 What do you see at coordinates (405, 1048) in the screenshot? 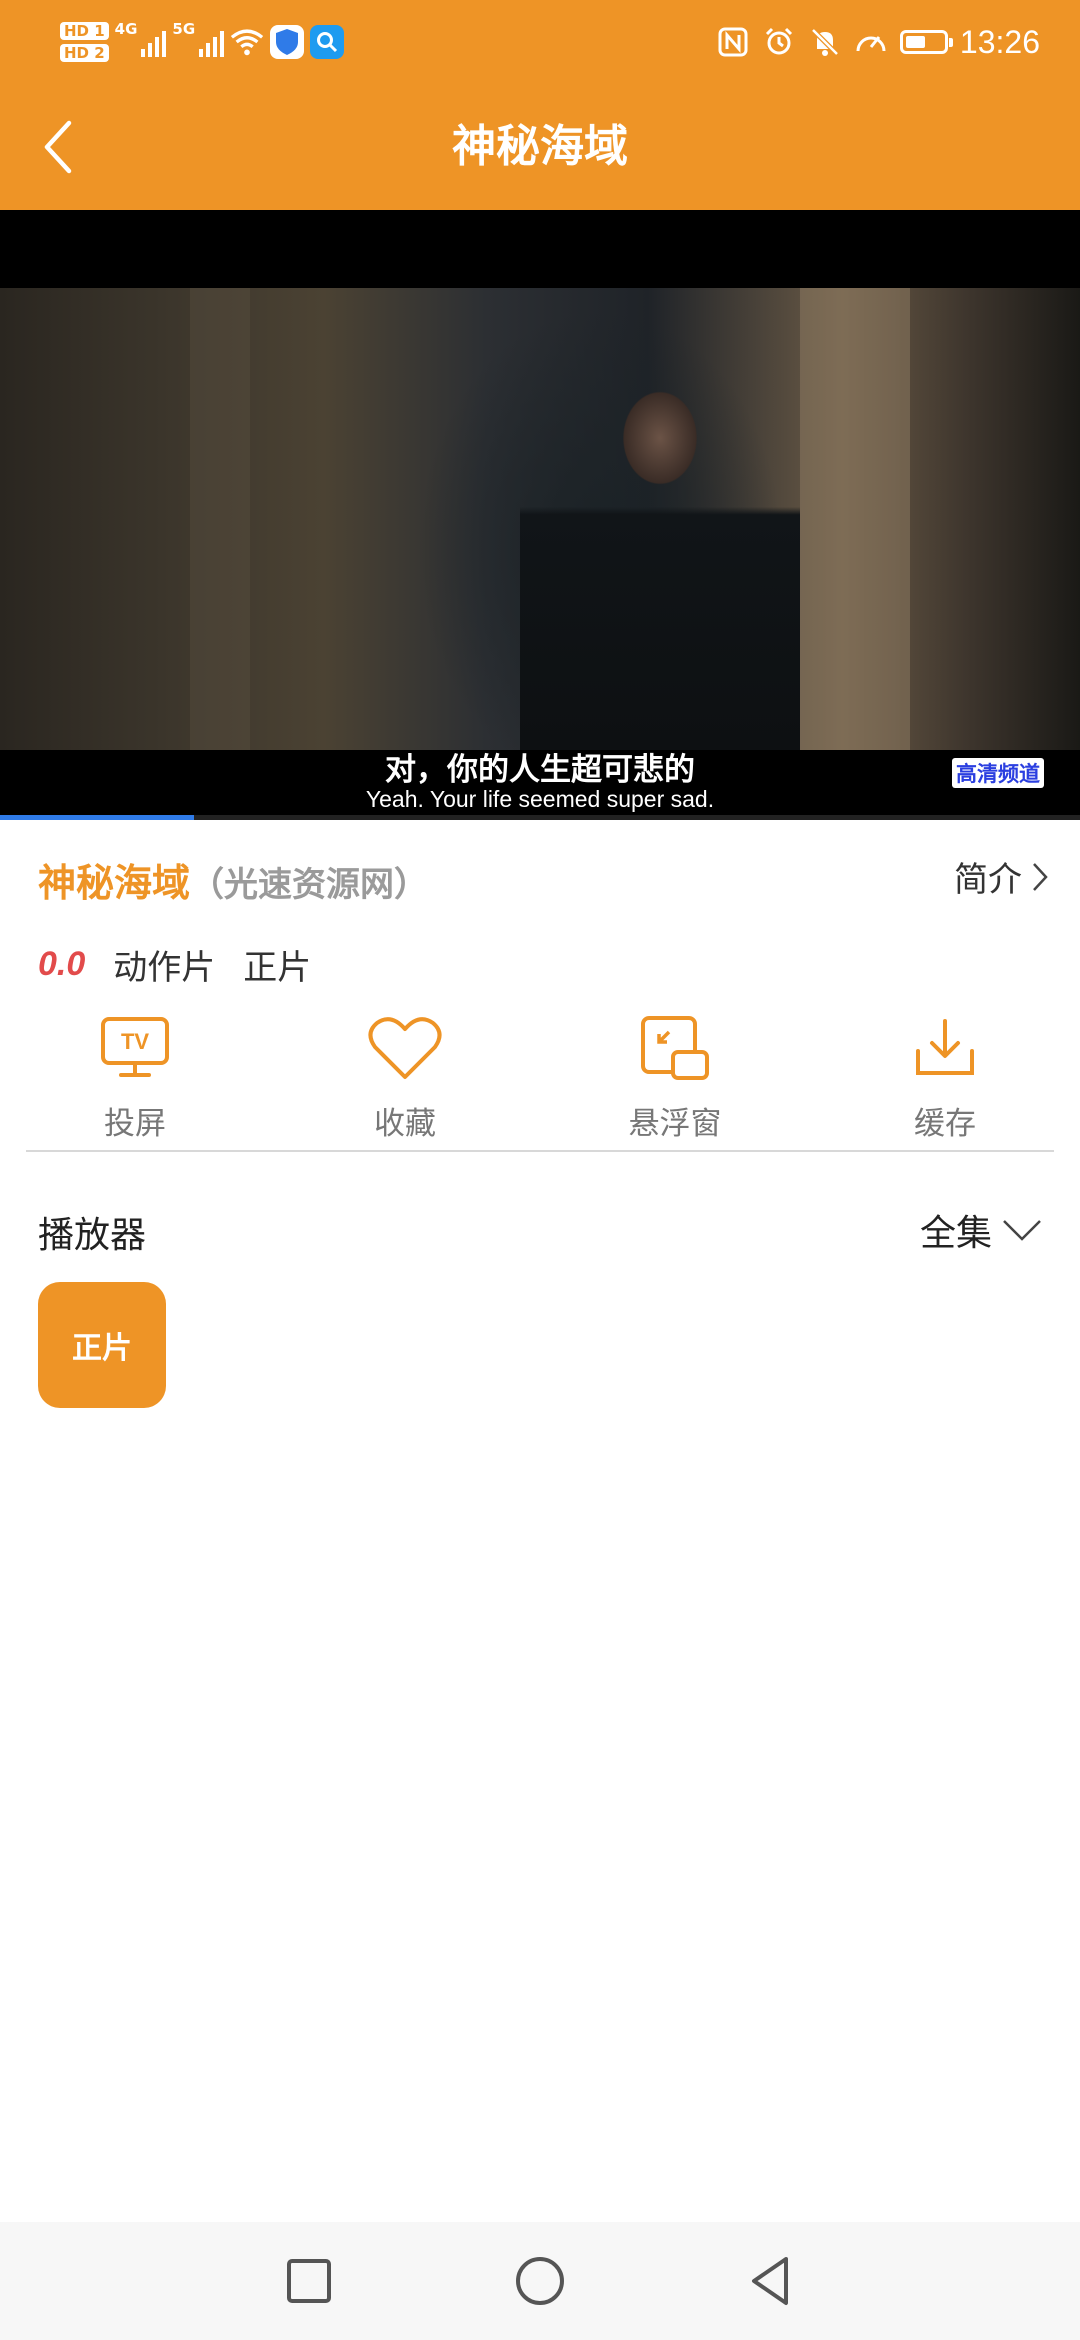
I see `heart-icon` at bounding box center [405, 1048].